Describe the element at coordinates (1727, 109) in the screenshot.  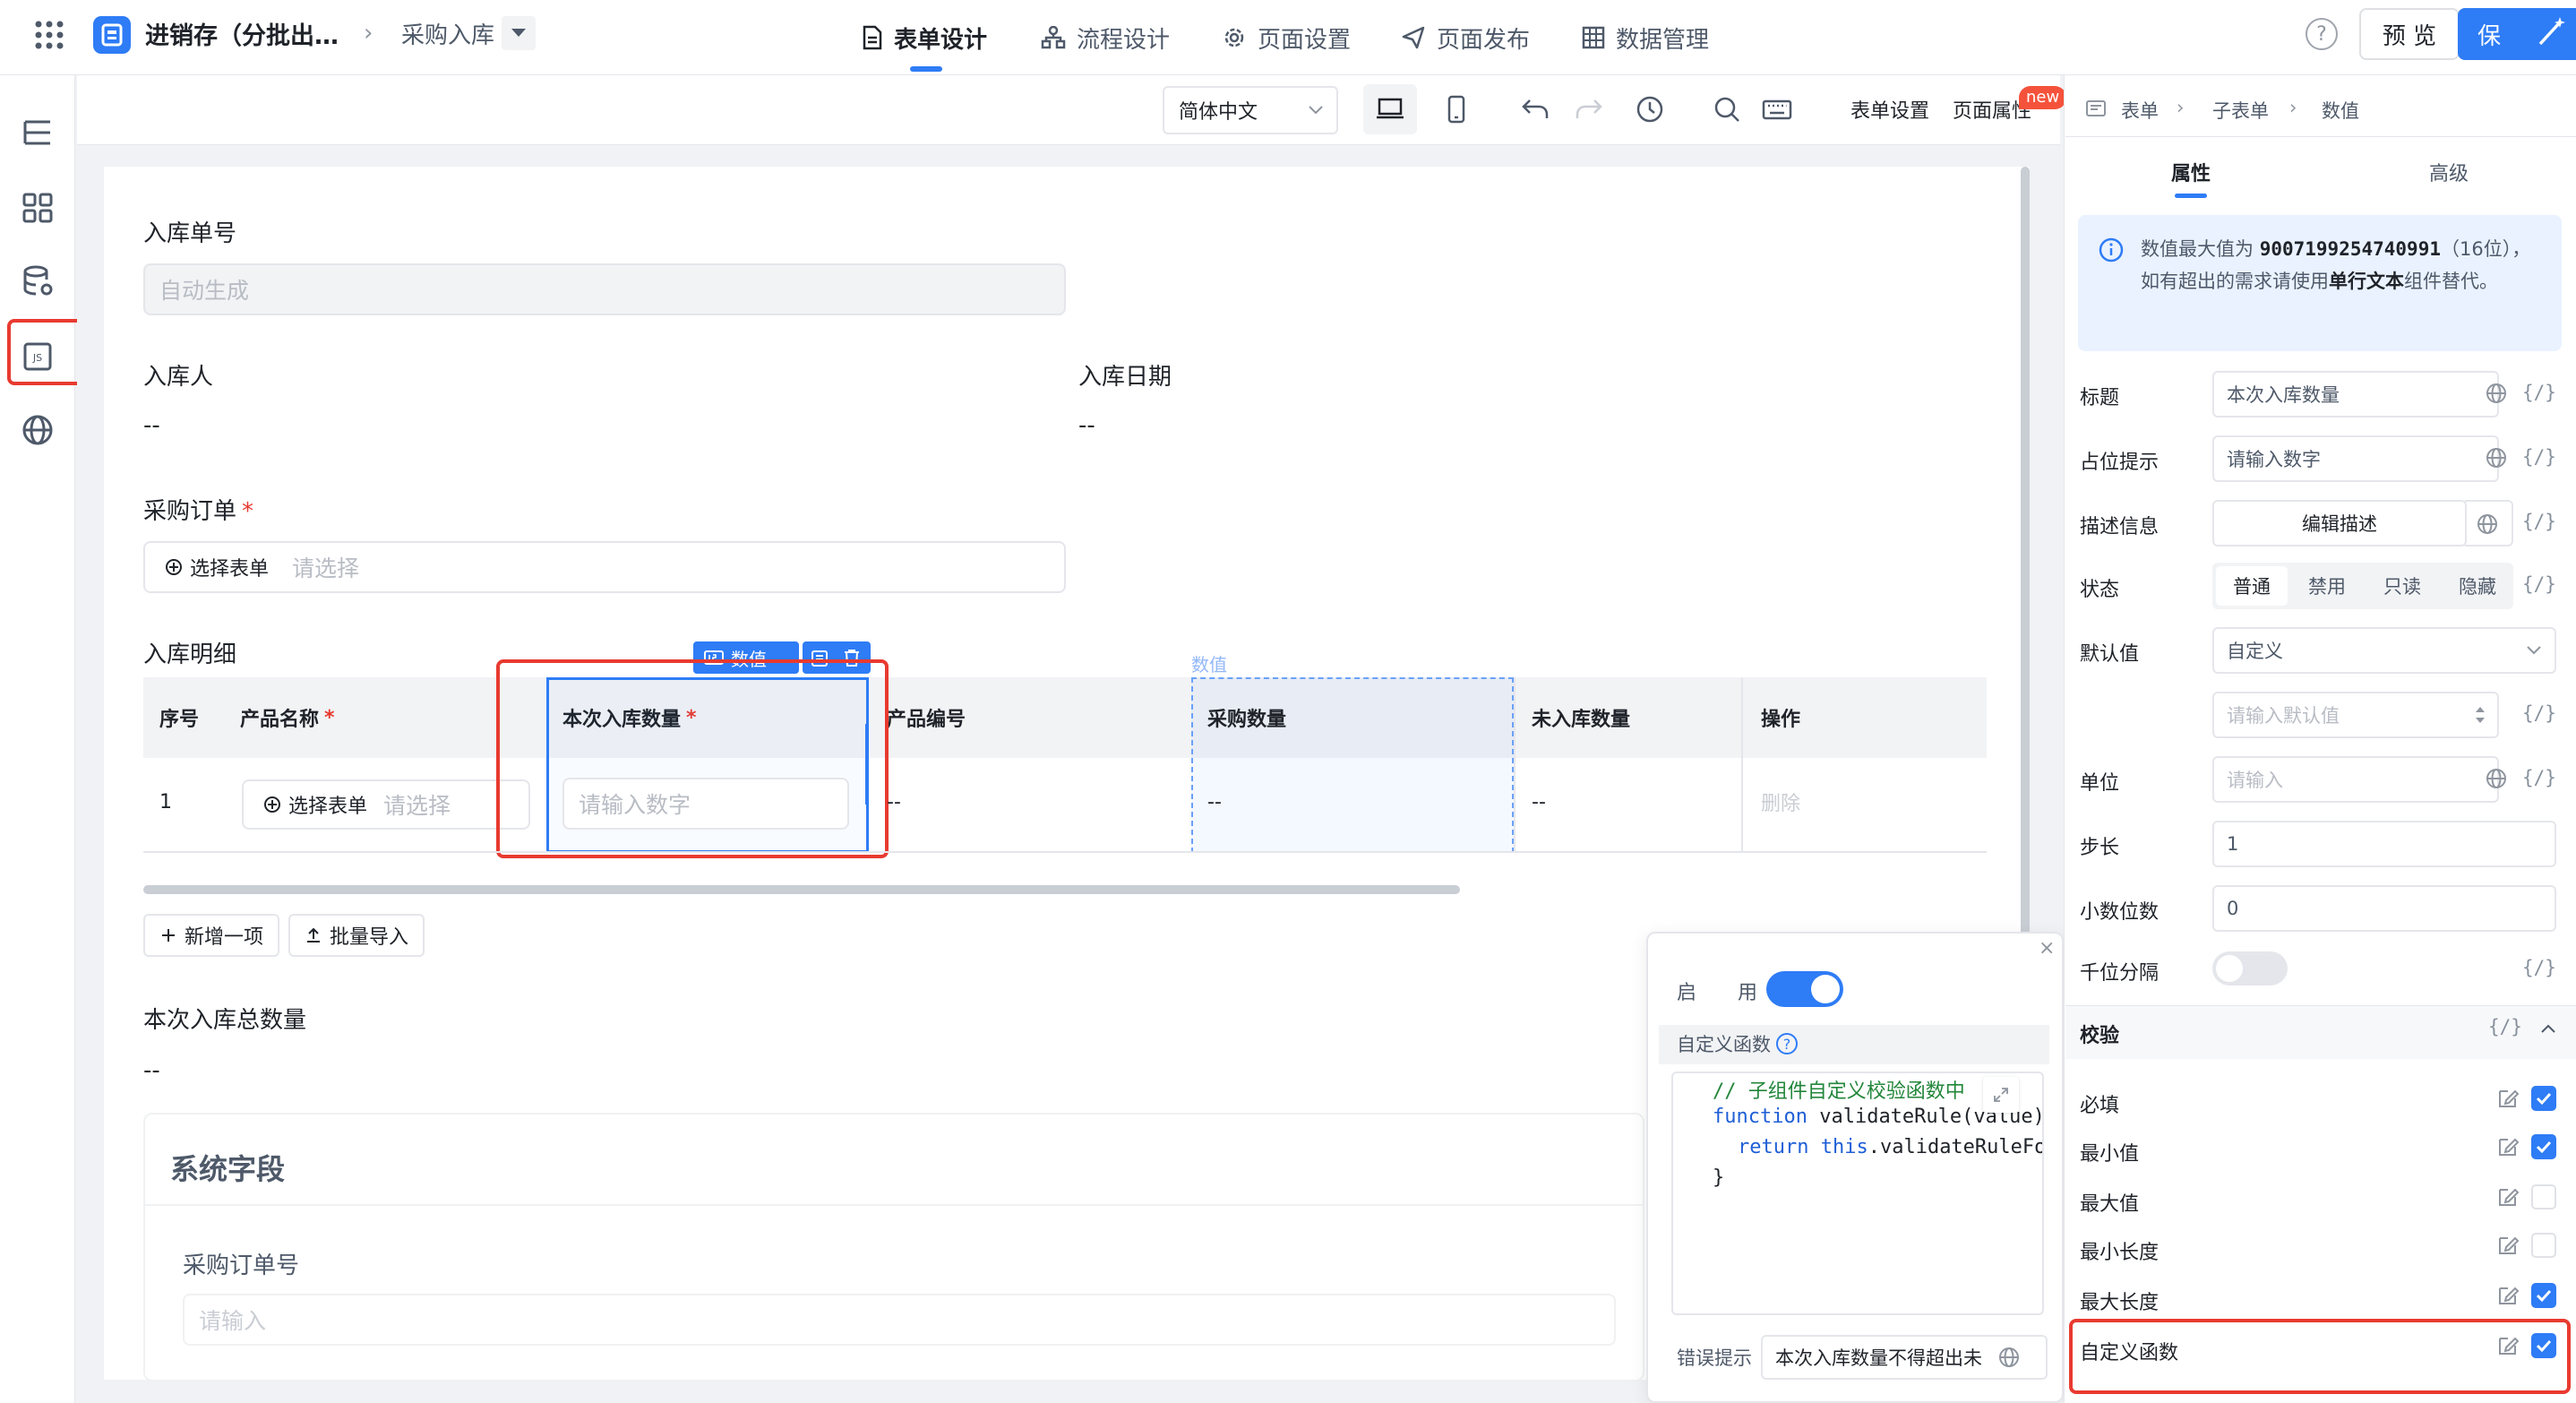
I see `search-icon` at that location.